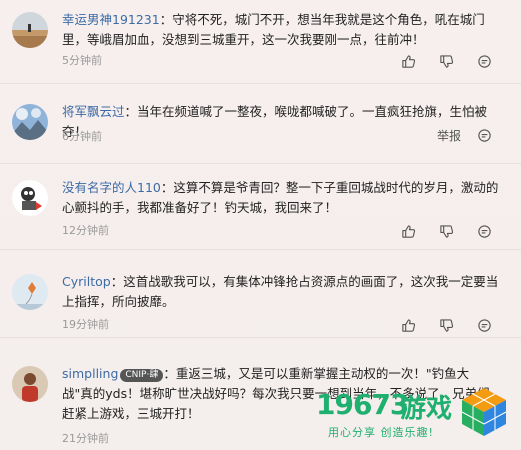 The width and height of the screenshot is (521, 450). I want to click on cube-logo-icon, so click(484, 412).